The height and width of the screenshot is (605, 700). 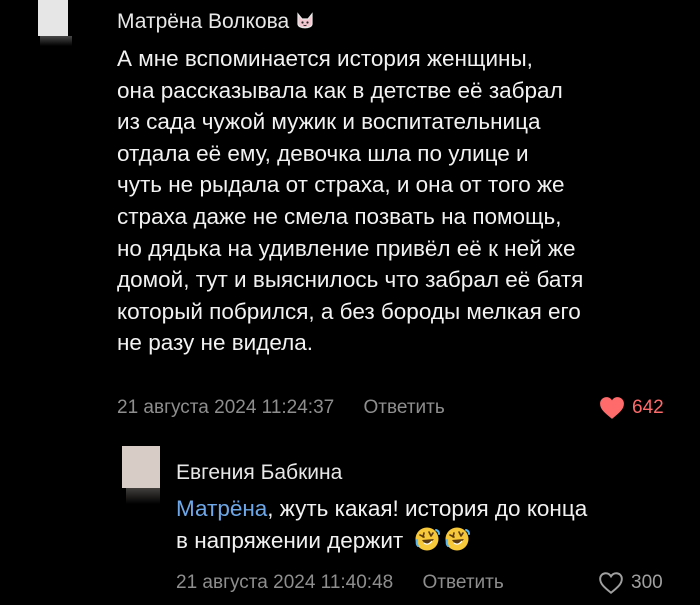 What do you see at coordinates (648, 407) in the screenshot?
I see `like-count: 642` at bounding box center [648, 407].